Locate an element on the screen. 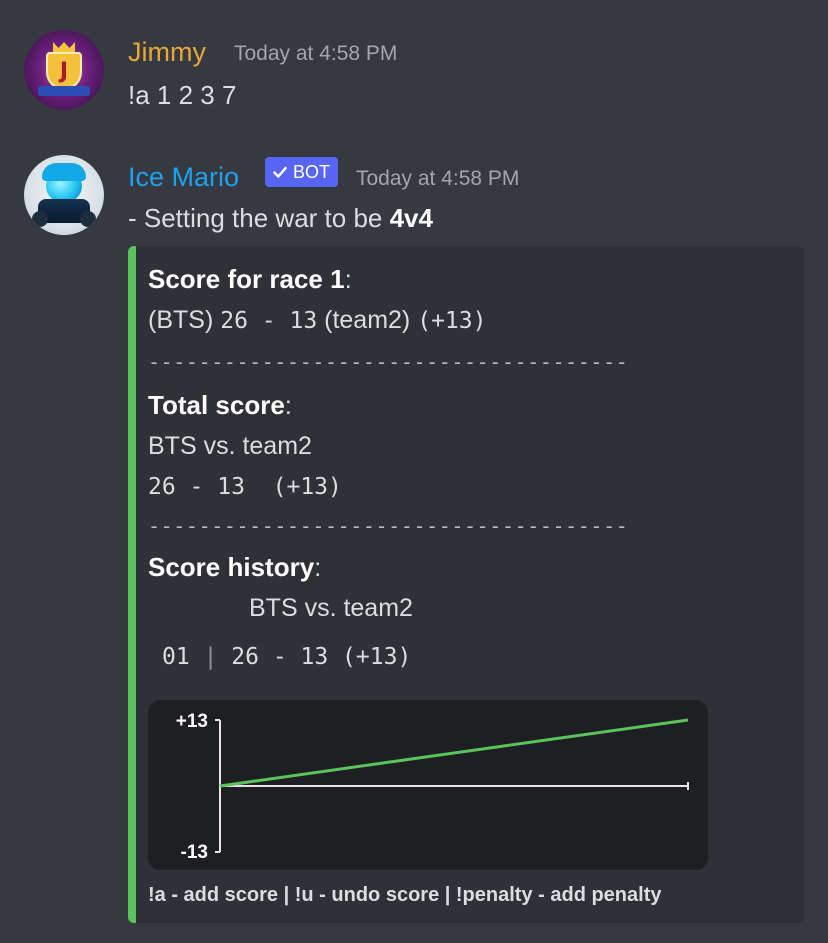 This screenshot has height=943, width=828. history-heading: Score history is located at coordinates (231, 567).